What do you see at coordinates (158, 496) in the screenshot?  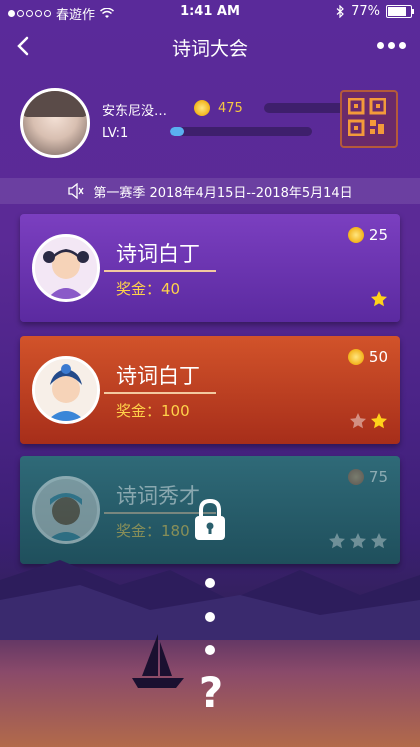 I see `card-title: 诗词秀才` at bounding box center [158, 496].